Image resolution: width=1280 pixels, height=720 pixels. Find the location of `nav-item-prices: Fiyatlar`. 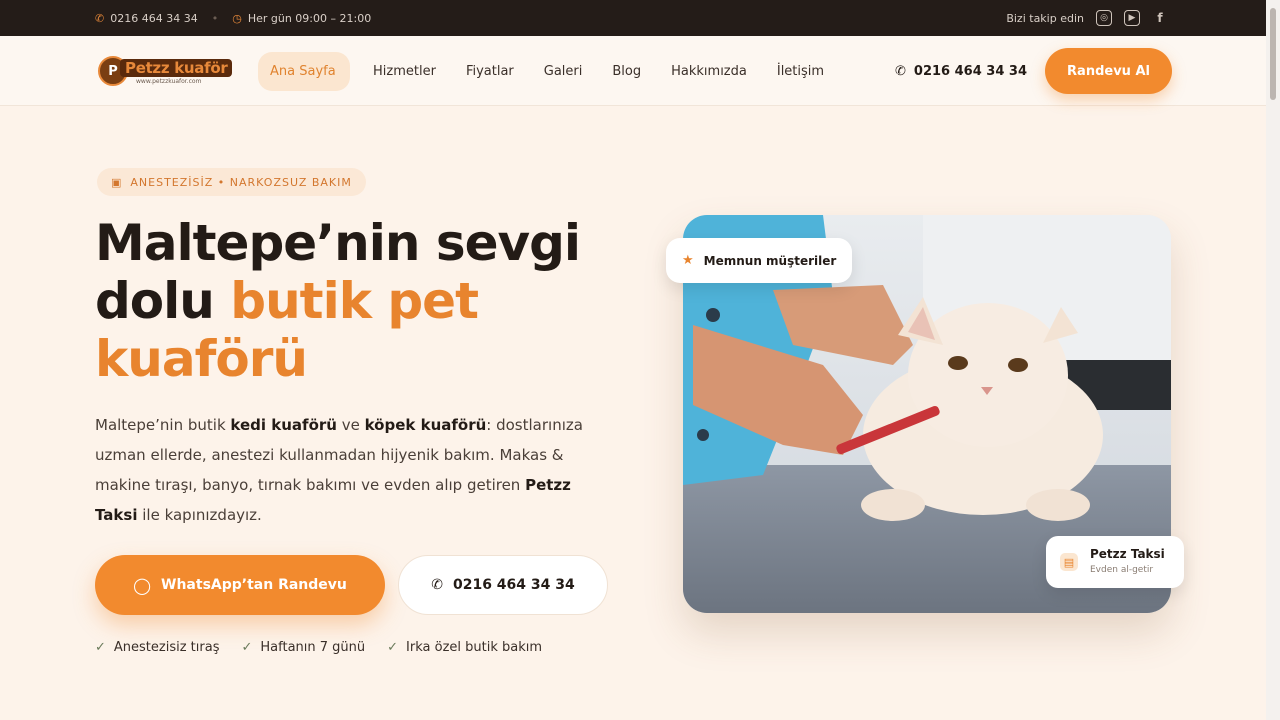

nav-item-prices: Fiyatlar is located at coordinates (490, 71).